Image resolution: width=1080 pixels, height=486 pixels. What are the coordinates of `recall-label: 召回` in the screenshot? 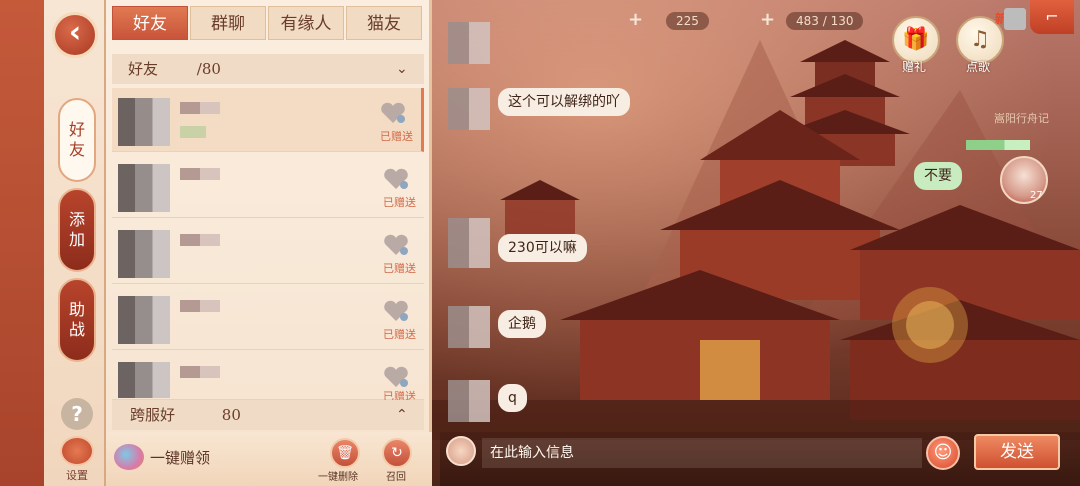 It's located at (396, 477).